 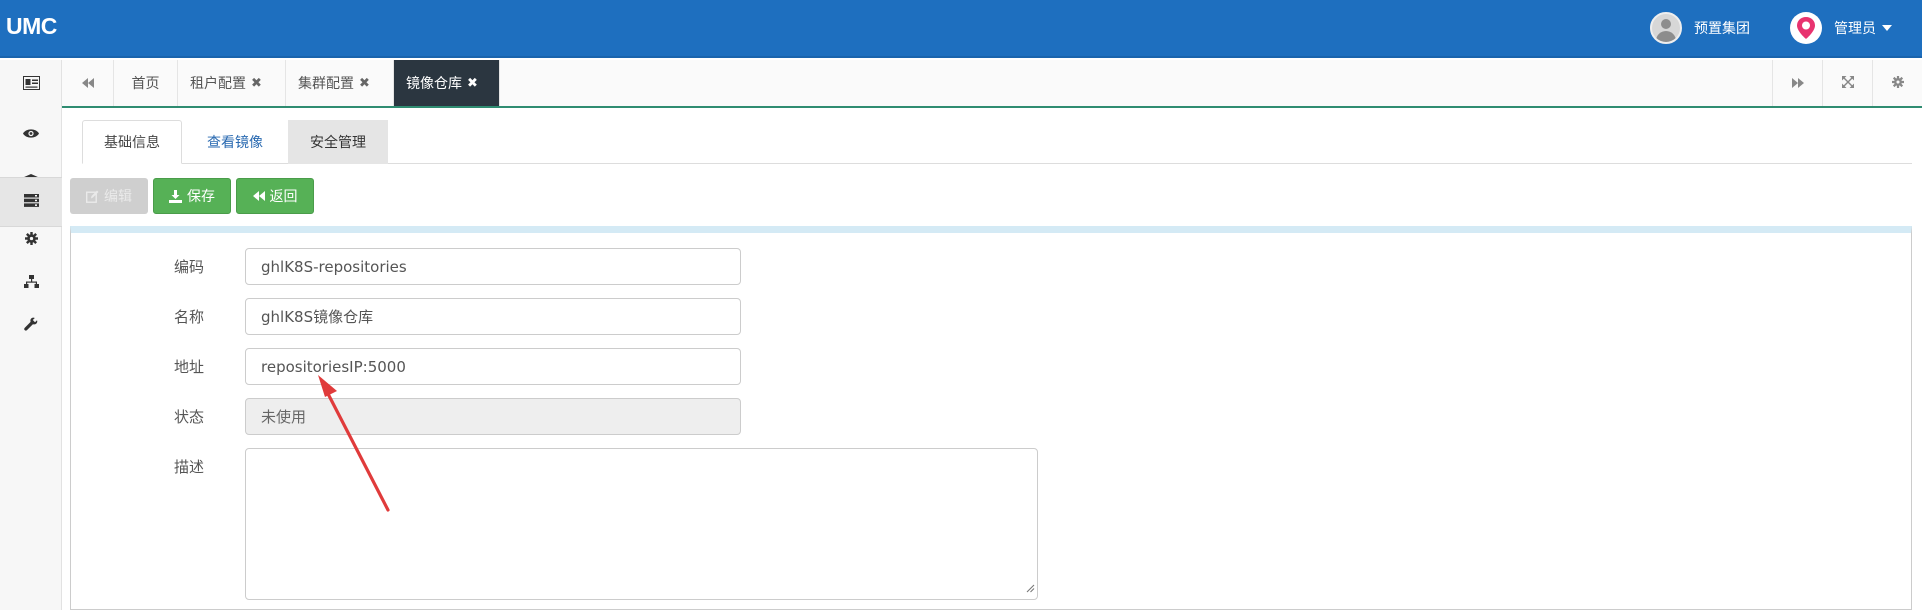 I want to click on tab-security-management: 安全管理, so click(x=338, y=142).